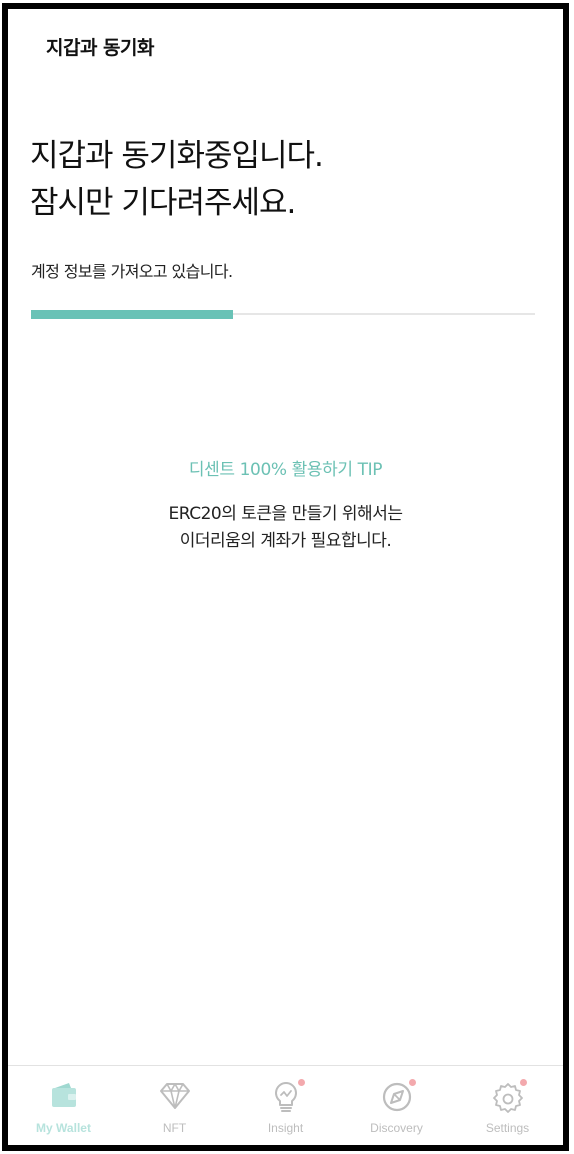 The image size is (574, 1154). What do you see at coordinates (283, 314) in the screenshot?
I see `sync-progress-bar` at bounding box center [283, 314].